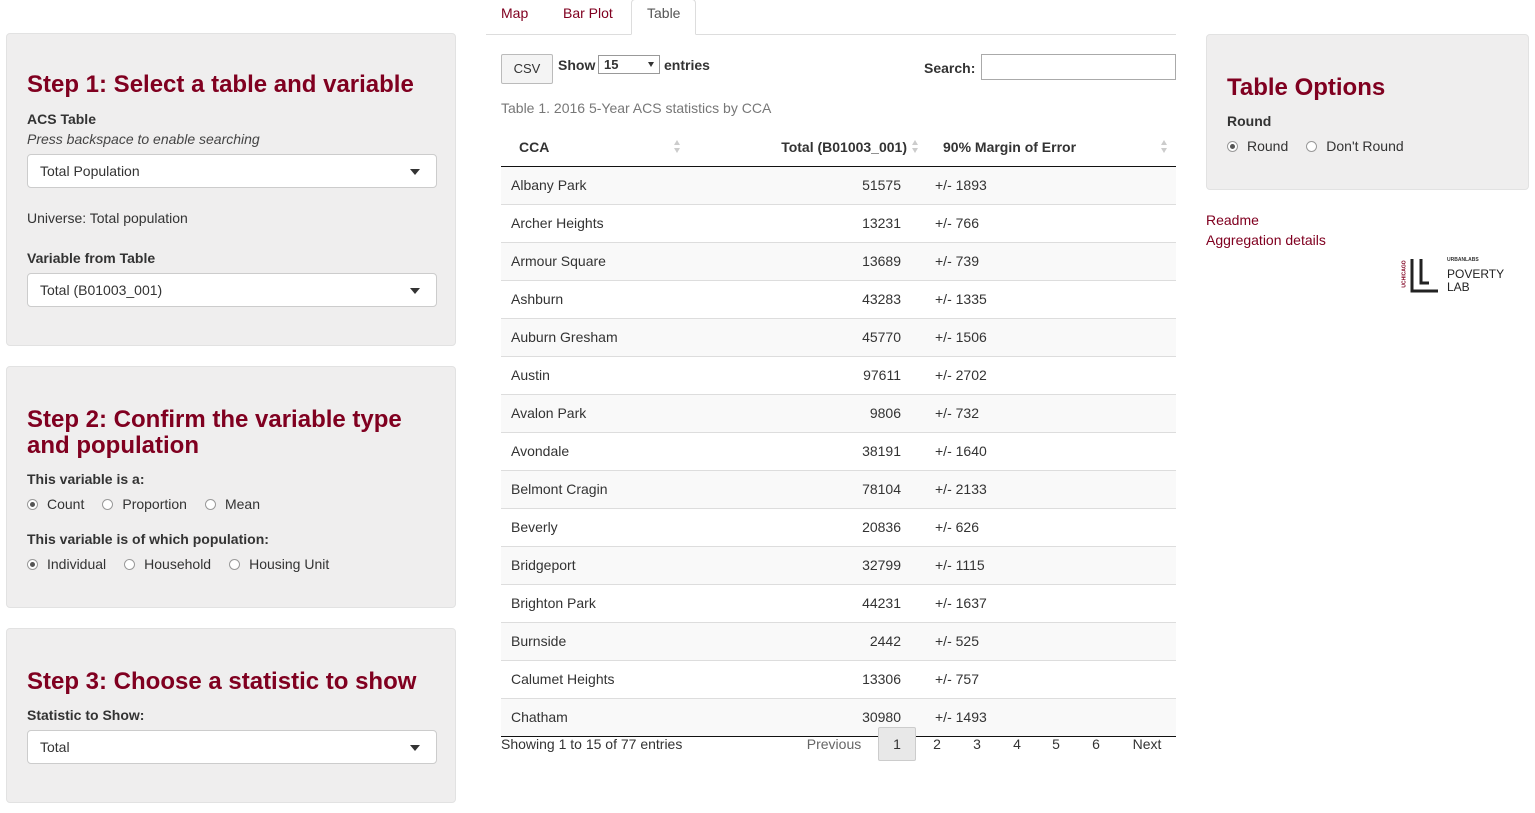 The width and height of the screenshot is (1535, 813). What do you see at coordinates (1078, 67) in the screenshot?
I see `search-input` at bounding box center [1078, 67].